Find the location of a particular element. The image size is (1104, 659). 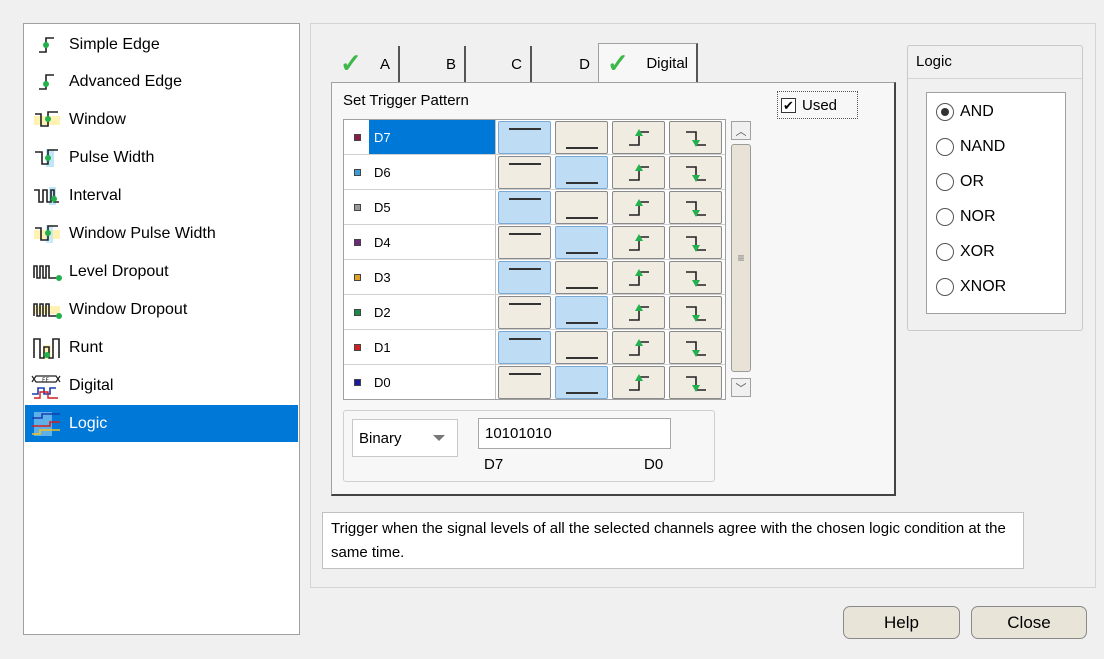

trigger-item-logic: Logic is located at coordinates (161, 423).